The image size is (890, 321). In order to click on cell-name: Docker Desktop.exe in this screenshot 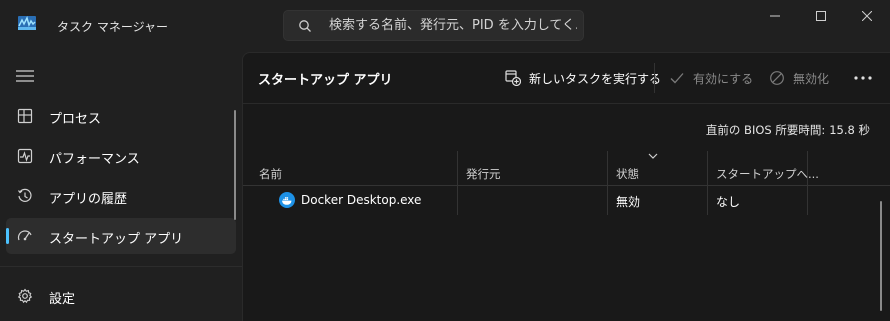, I will do `click(350, 200)`.